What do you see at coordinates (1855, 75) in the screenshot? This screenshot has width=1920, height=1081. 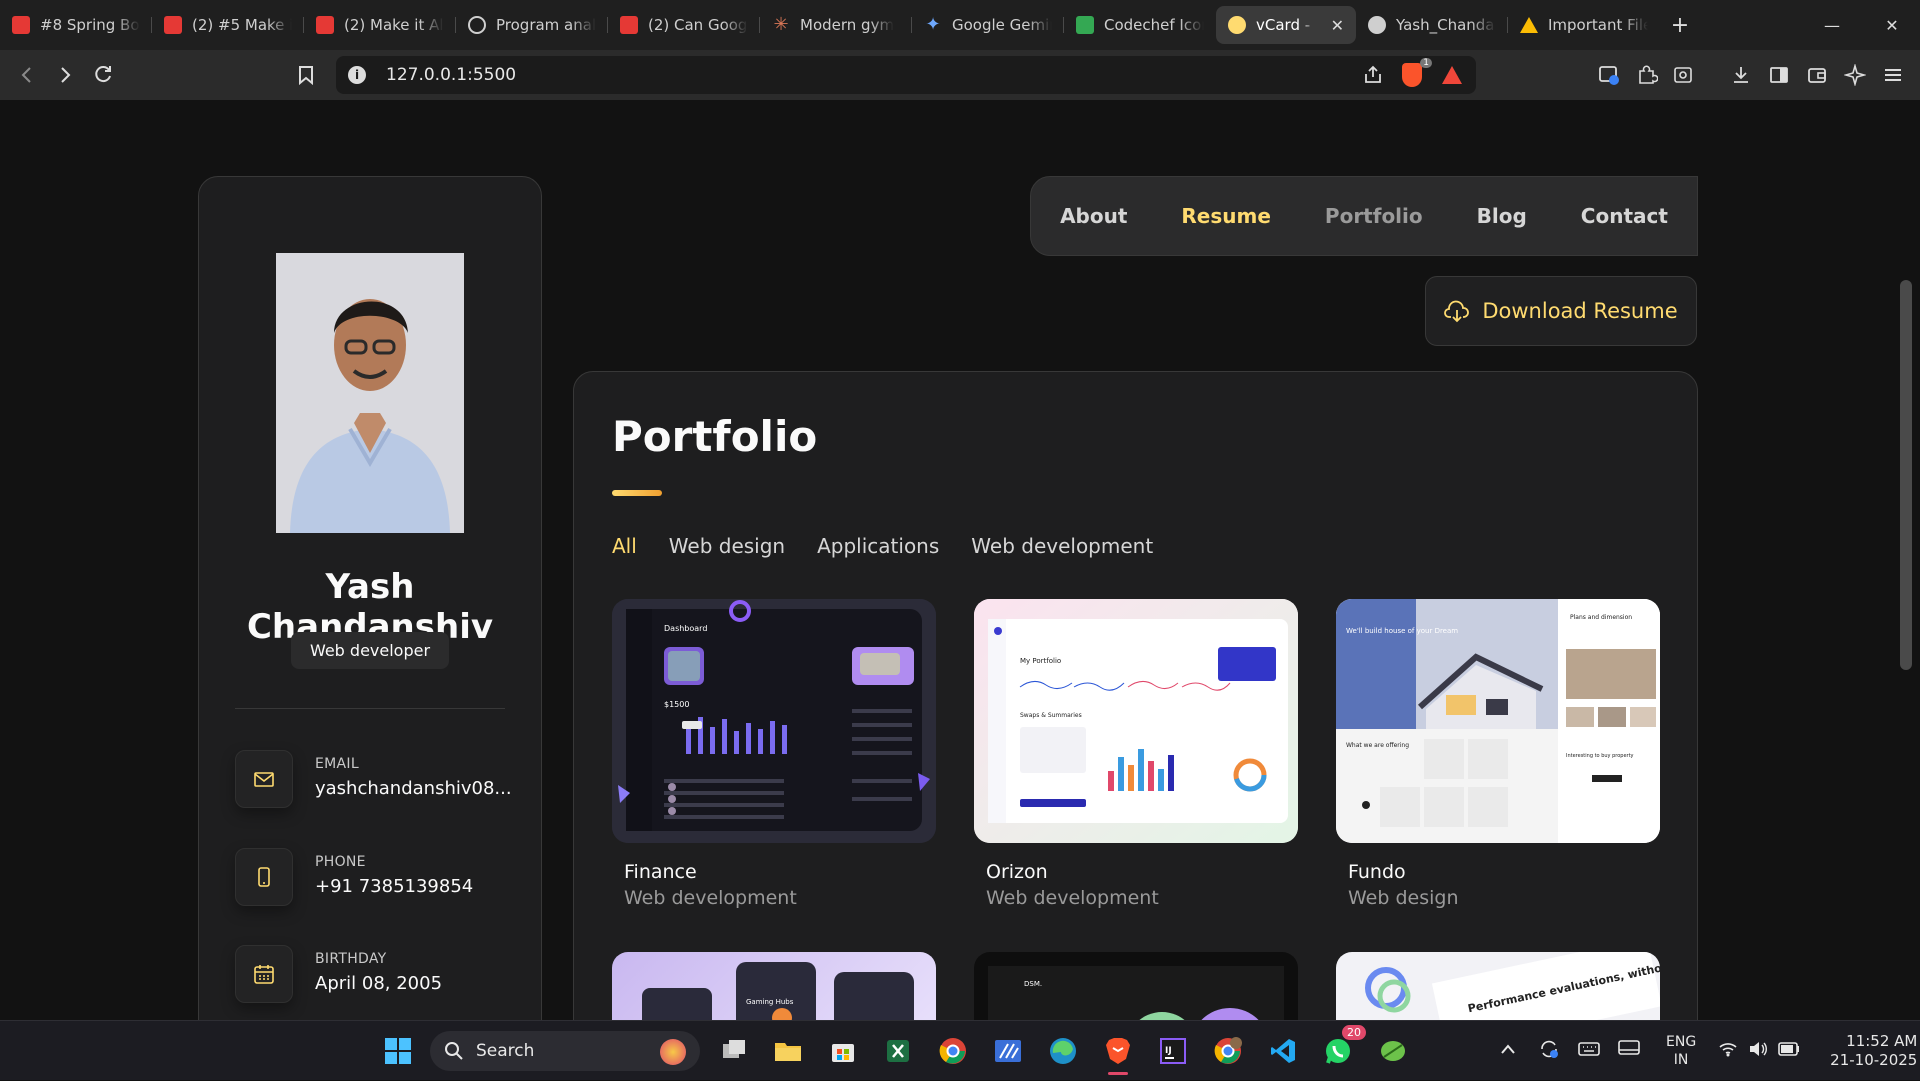 I see `leo-ai-icon` at bounding box center [1855, 75].